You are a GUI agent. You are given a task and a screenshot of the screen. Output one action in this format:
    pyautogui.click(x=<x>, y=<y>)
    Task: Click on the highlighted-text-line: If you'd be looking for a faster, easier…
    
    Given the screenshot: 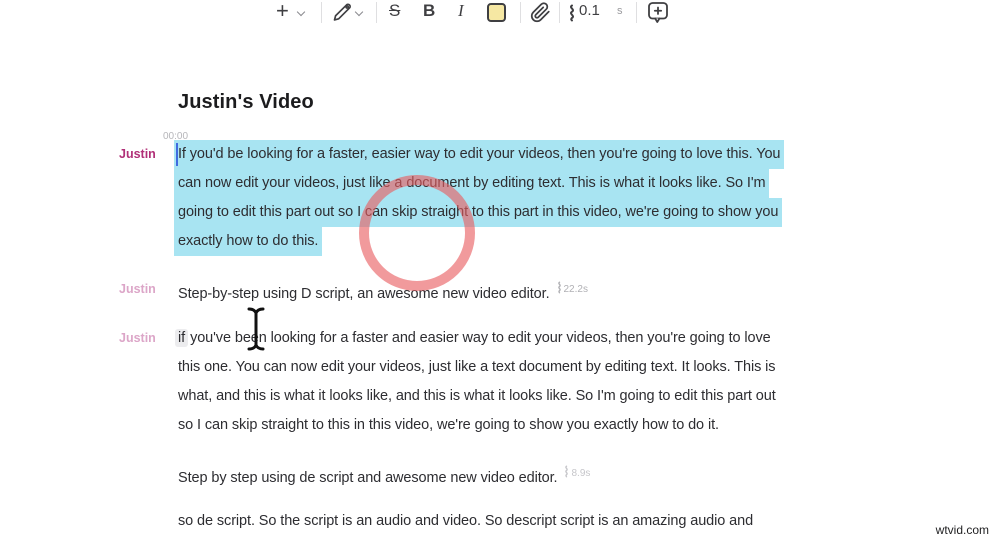 What is the action you would take?
    pyautogui.click(x=479, y=154)
    